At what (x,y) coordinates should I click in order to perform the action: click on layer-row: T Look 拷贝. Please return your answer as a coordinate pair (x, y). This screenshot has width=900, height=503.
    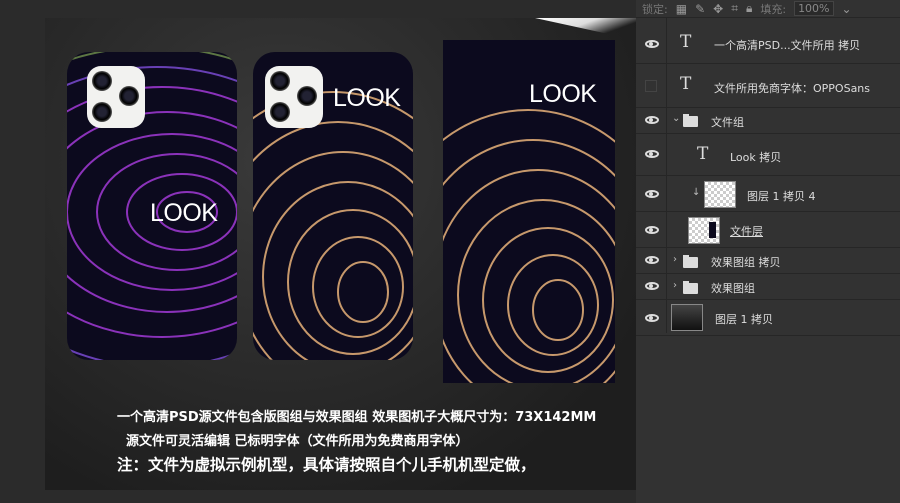
    Looking at the image, I should click on (768, 155).